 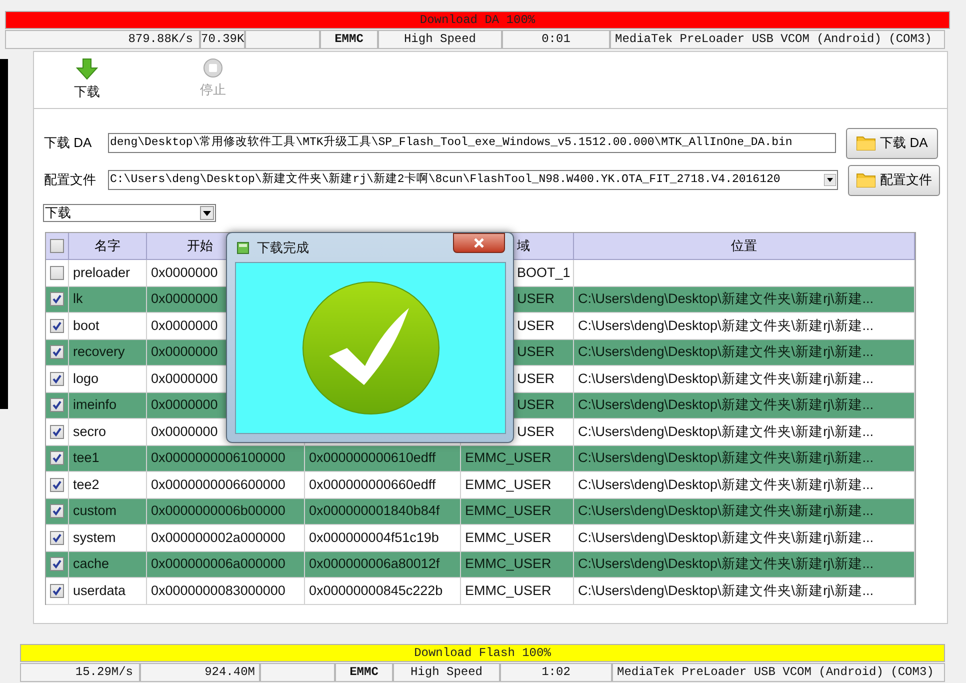 I want to click on column-header: 域, so click(x=523, y=246).